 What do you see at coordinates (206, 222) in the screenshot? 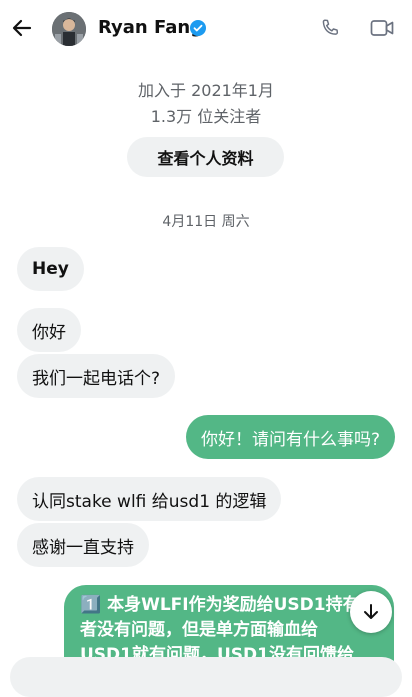
I see `date-separator: 4月11日 周六` at bounding box center [206, 222].